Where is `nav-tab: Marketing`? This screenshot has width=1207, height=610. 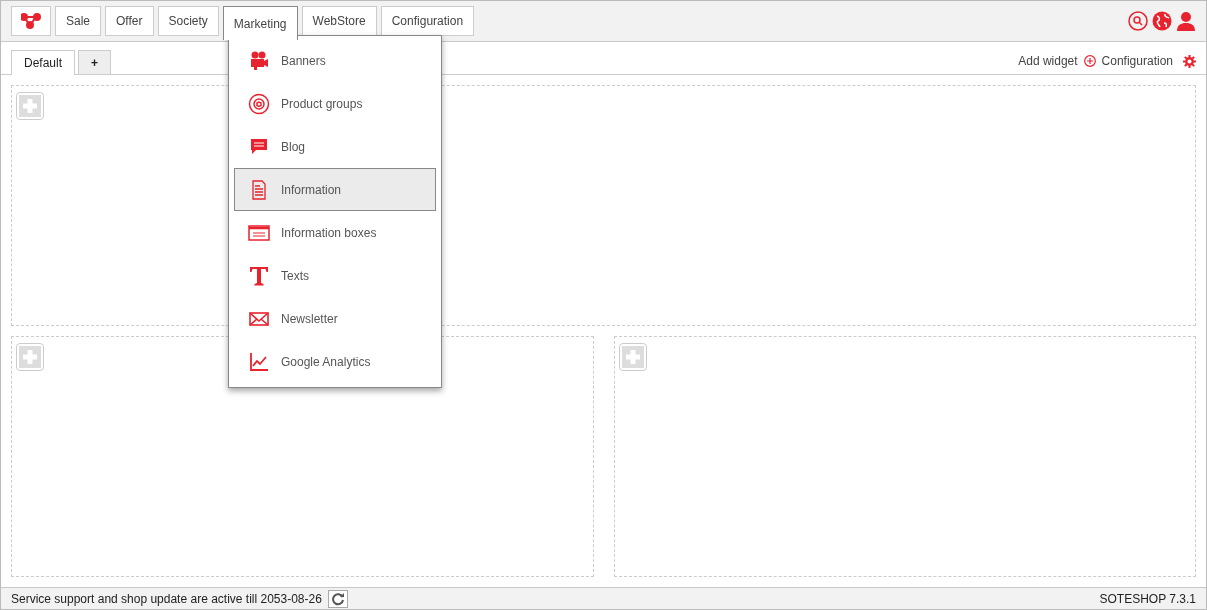 nav-tab: Marketing is located at coordinates (260, 23).